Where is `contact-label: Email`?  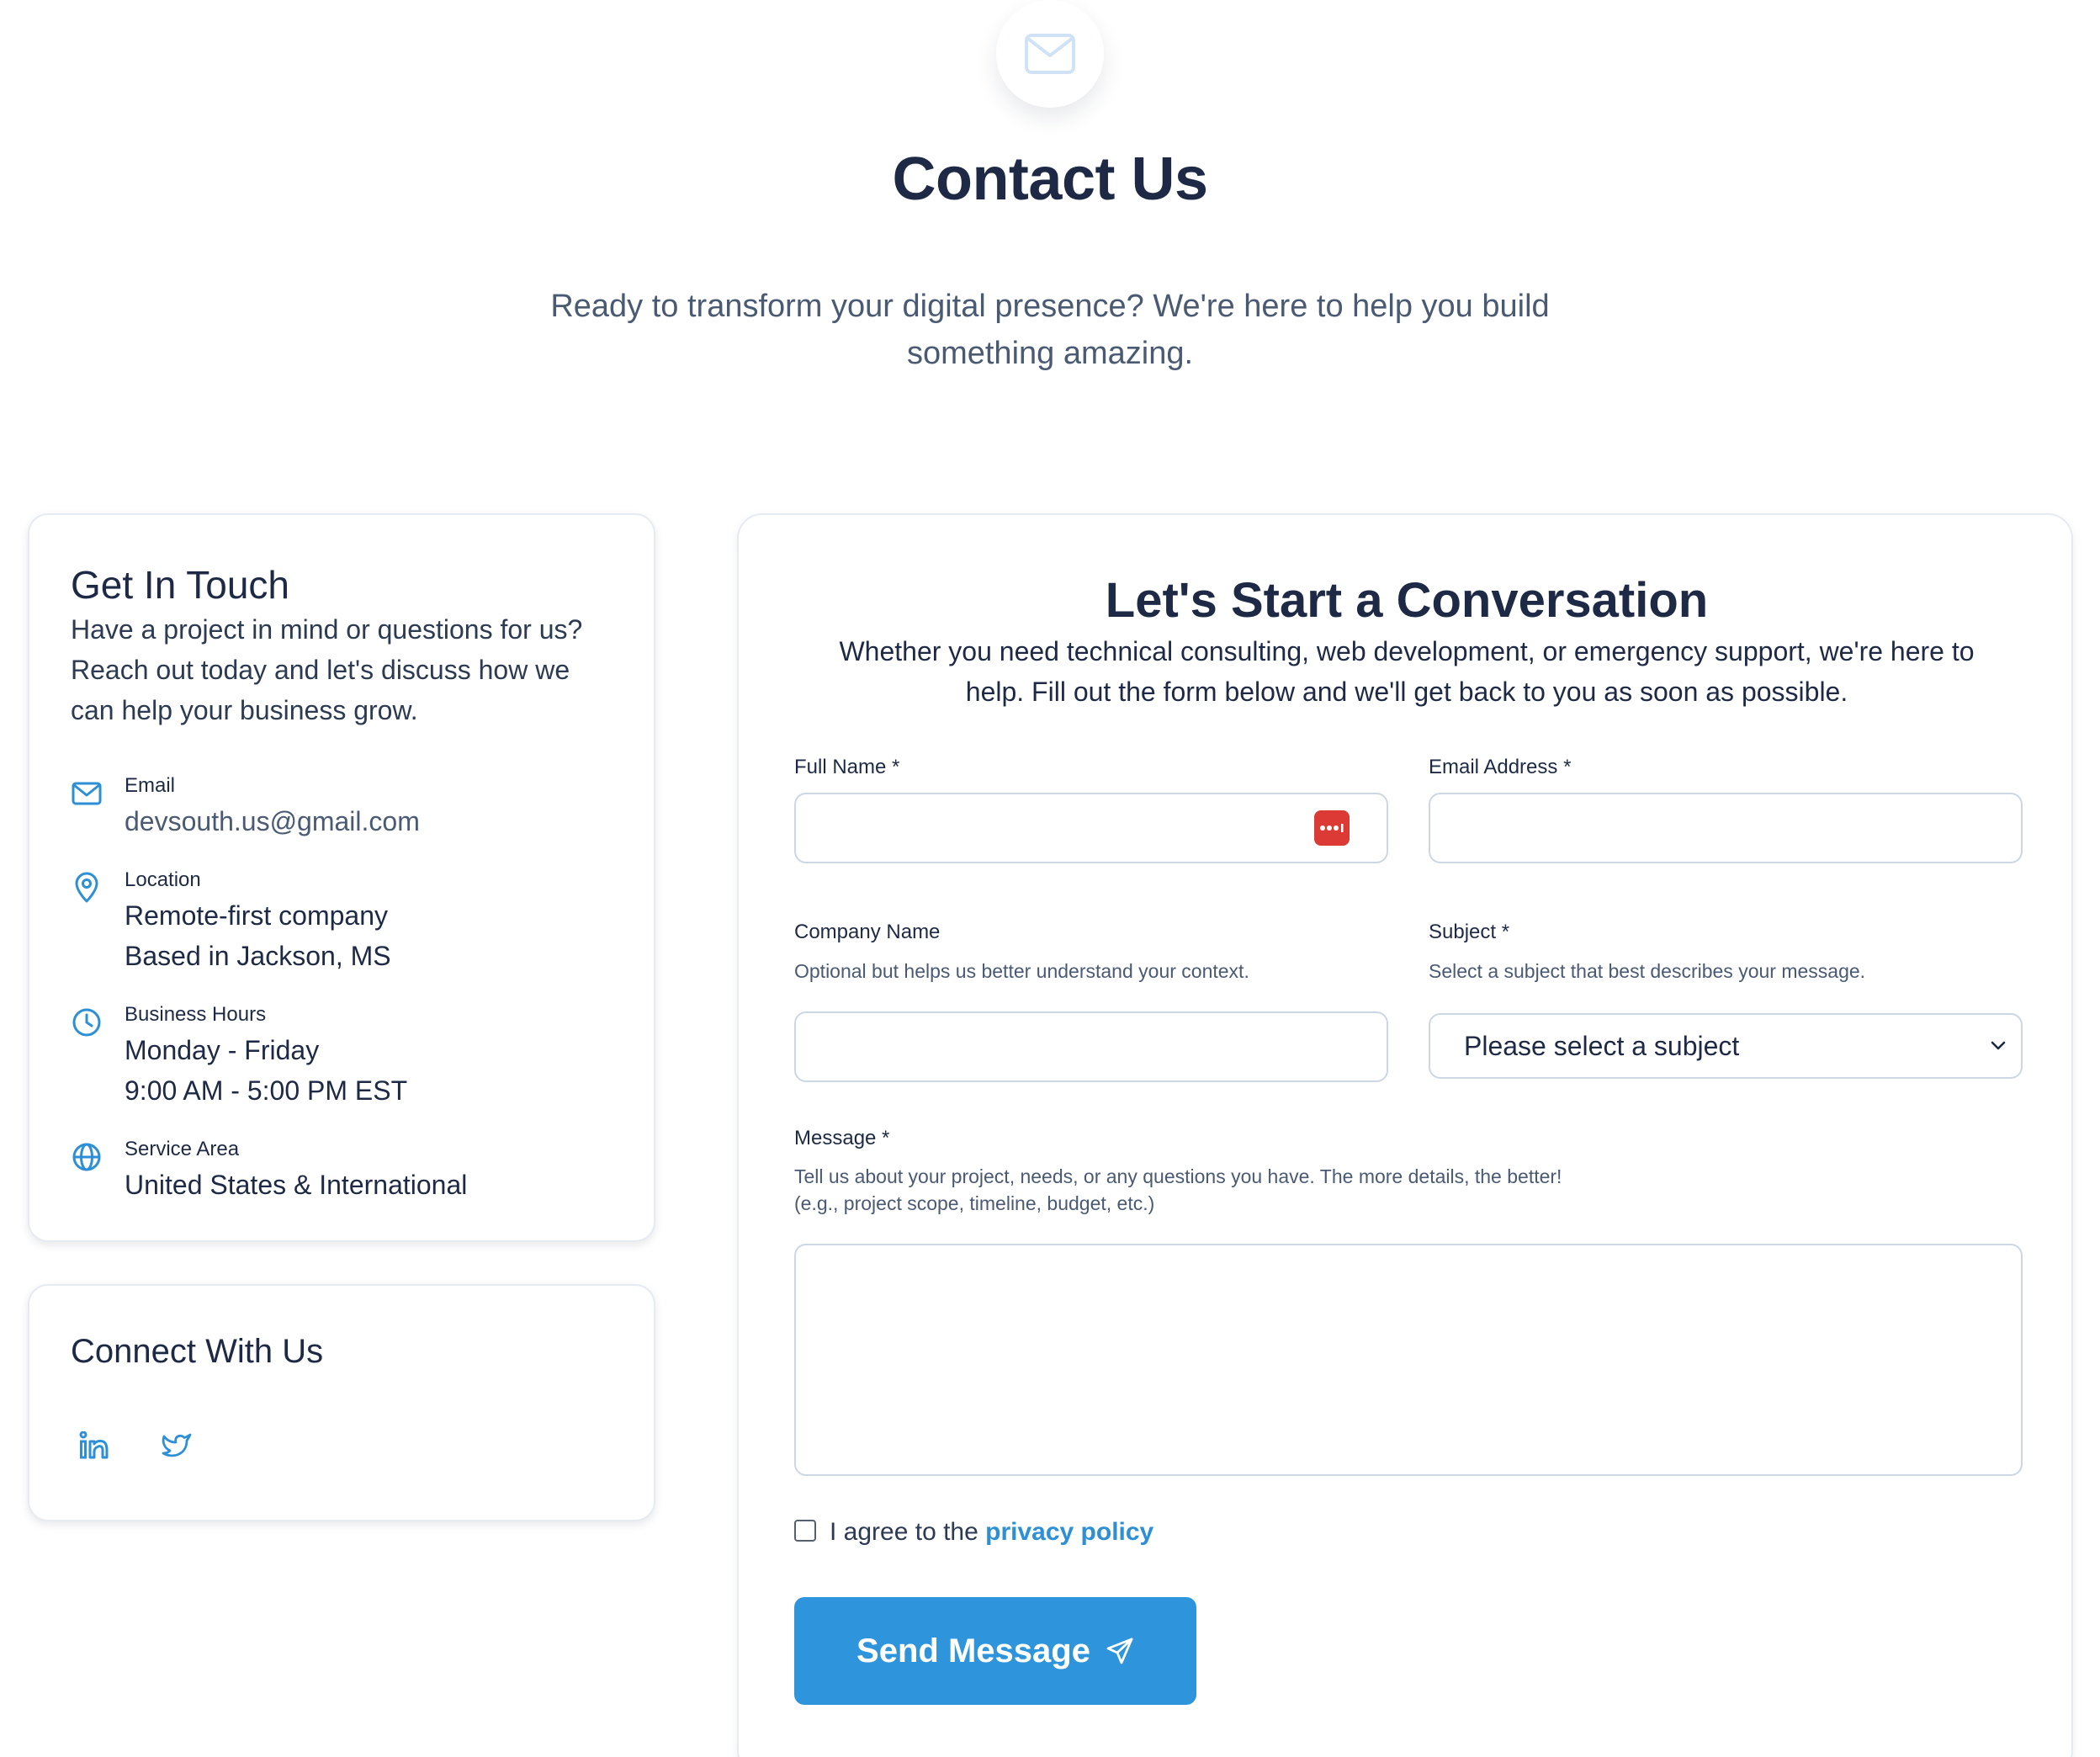 contact-label: Email is located at coordinates (150, 785).